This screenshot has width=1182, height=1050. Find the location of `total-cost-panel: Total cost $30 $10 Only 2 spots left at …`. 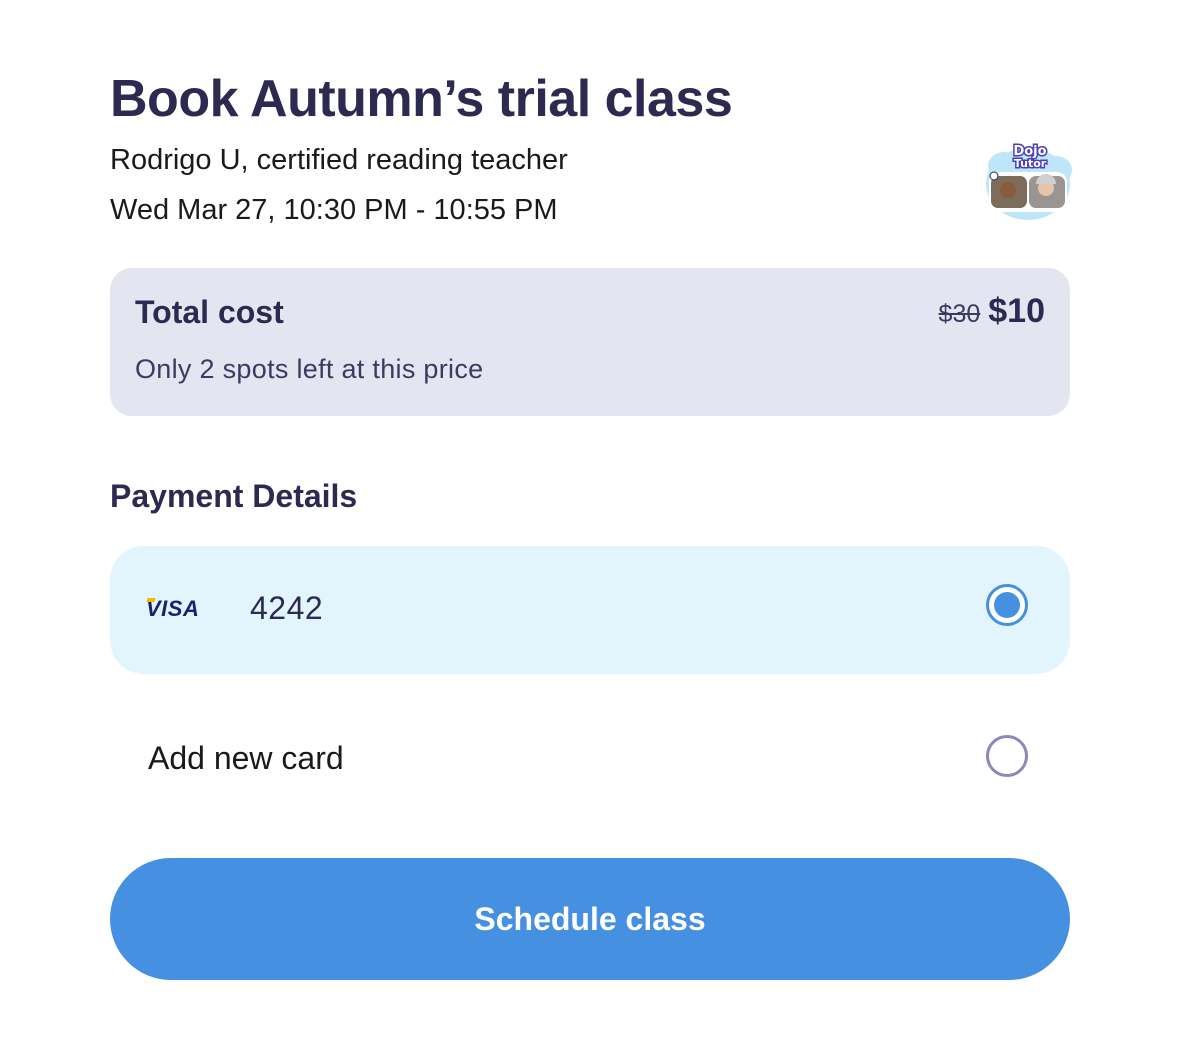

total-cost-panel: Total cost $30 $10 Only 2 spots left at … is located at coordinates (590, 342).